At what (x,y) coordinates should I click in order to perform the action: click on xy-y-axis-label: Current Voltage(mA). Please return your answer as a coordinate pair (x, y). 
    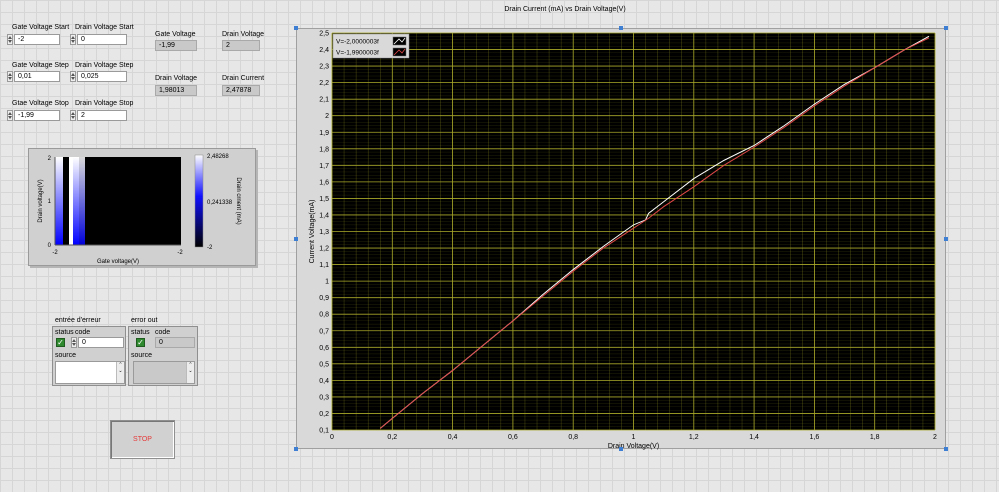
    Looking at the image, I should click on (312, 232).